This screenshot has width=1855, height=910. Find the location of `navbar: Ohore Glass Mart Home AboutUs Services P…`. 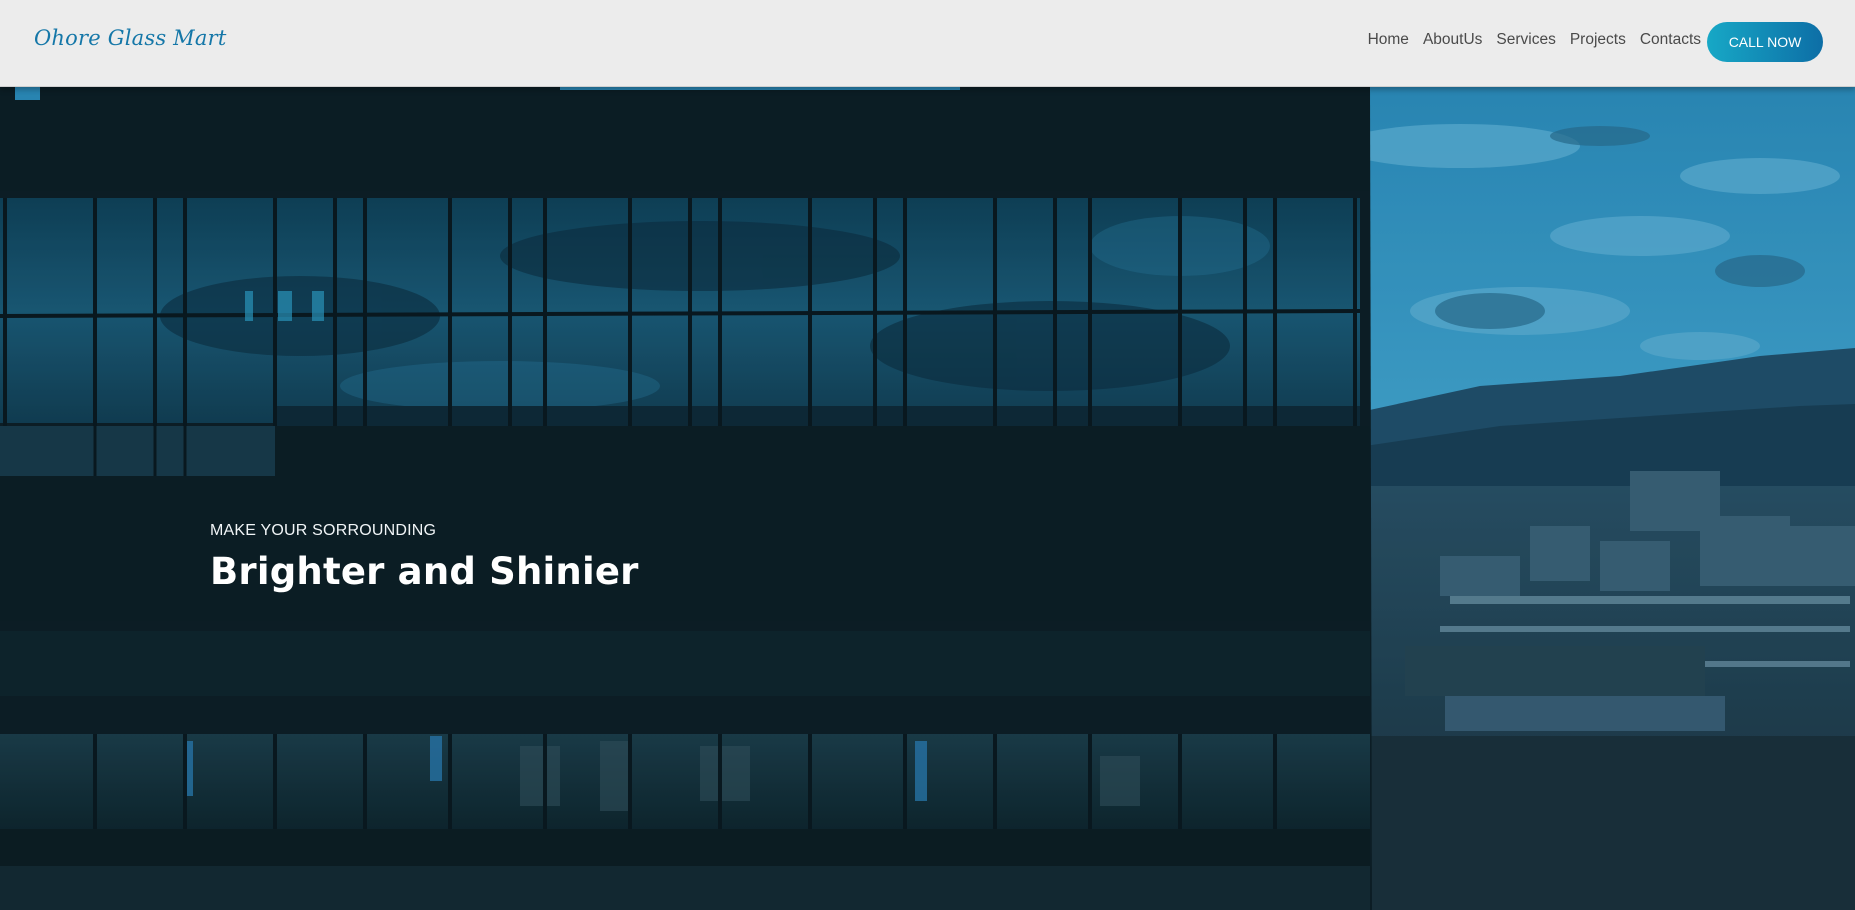

navbar: Ohore Glass Mart Home AboutUs Services P… is located at coordinates (927, 43).